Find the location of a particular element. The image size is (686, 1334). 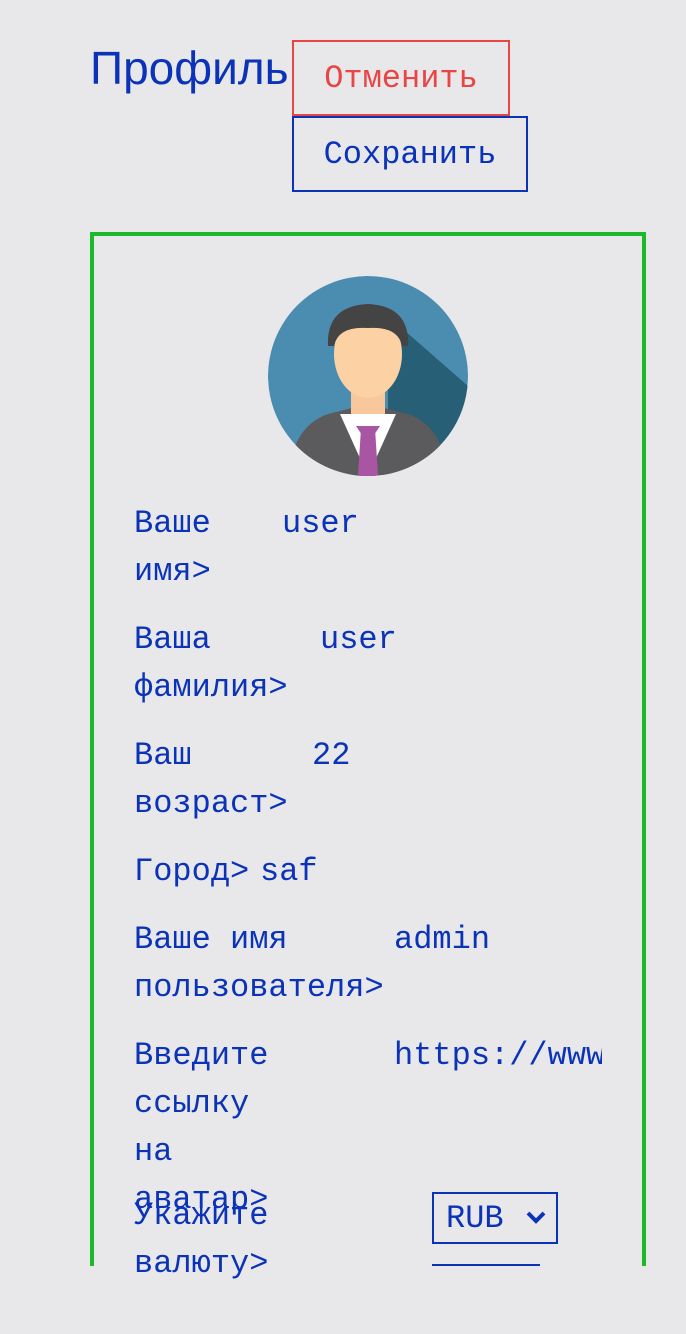

currency-selected-value: RUB is located at coordinates (475, 1218).